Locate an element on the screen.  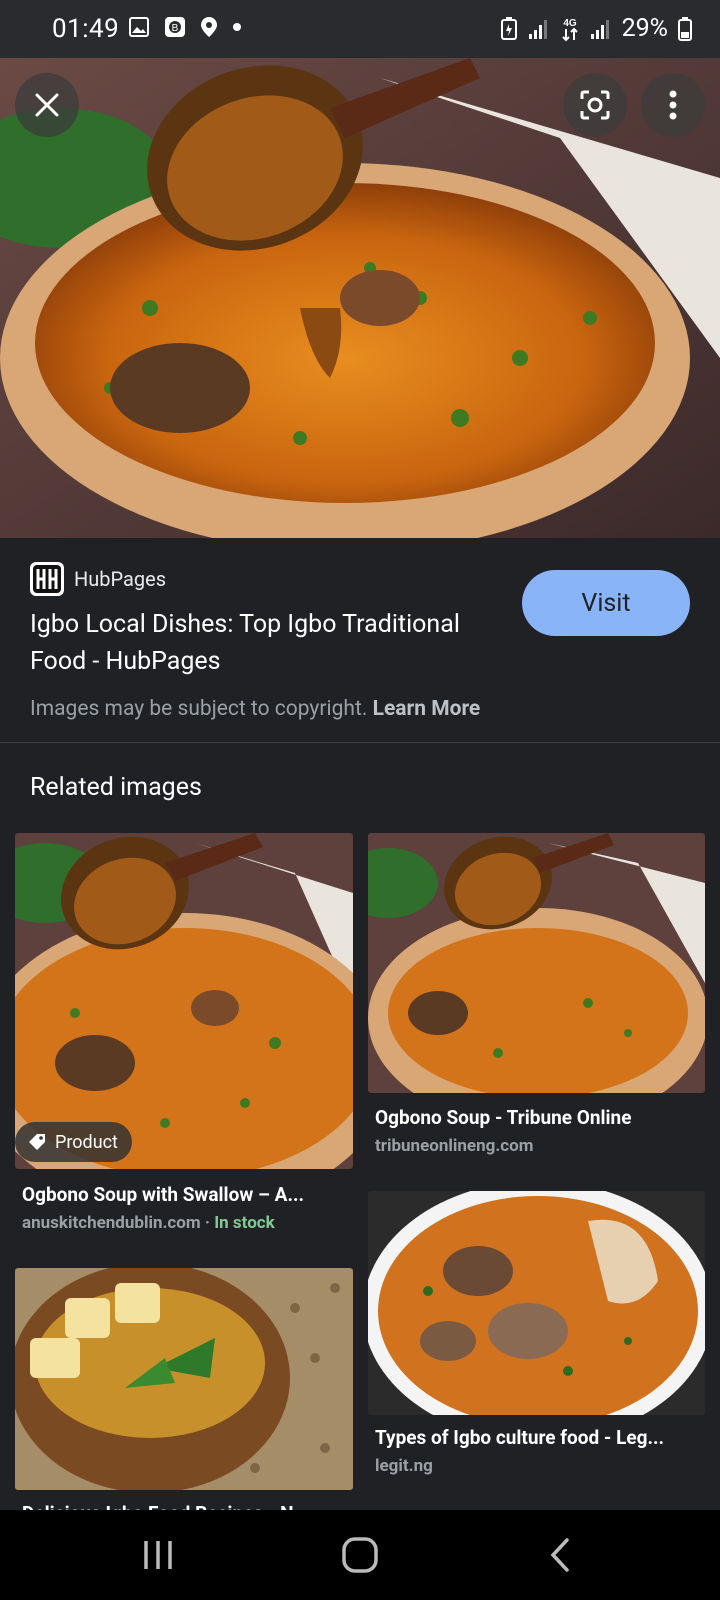
navigation-bar is located at coordinates (360, 1555).